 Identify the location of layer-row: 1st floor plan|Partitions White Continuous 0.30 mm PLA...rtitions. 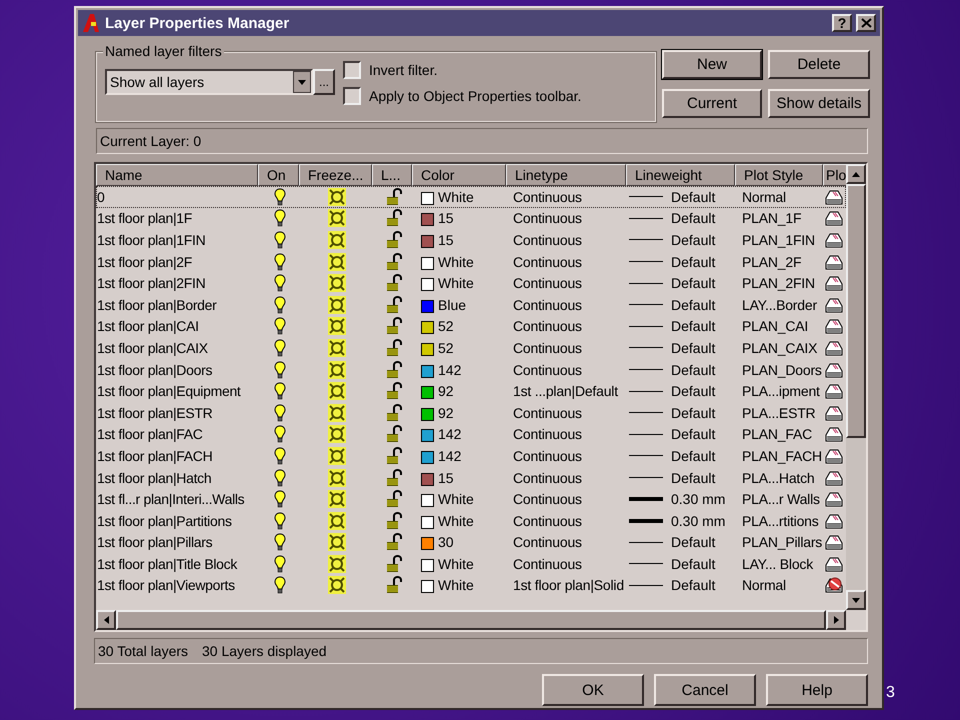
(471, 521).